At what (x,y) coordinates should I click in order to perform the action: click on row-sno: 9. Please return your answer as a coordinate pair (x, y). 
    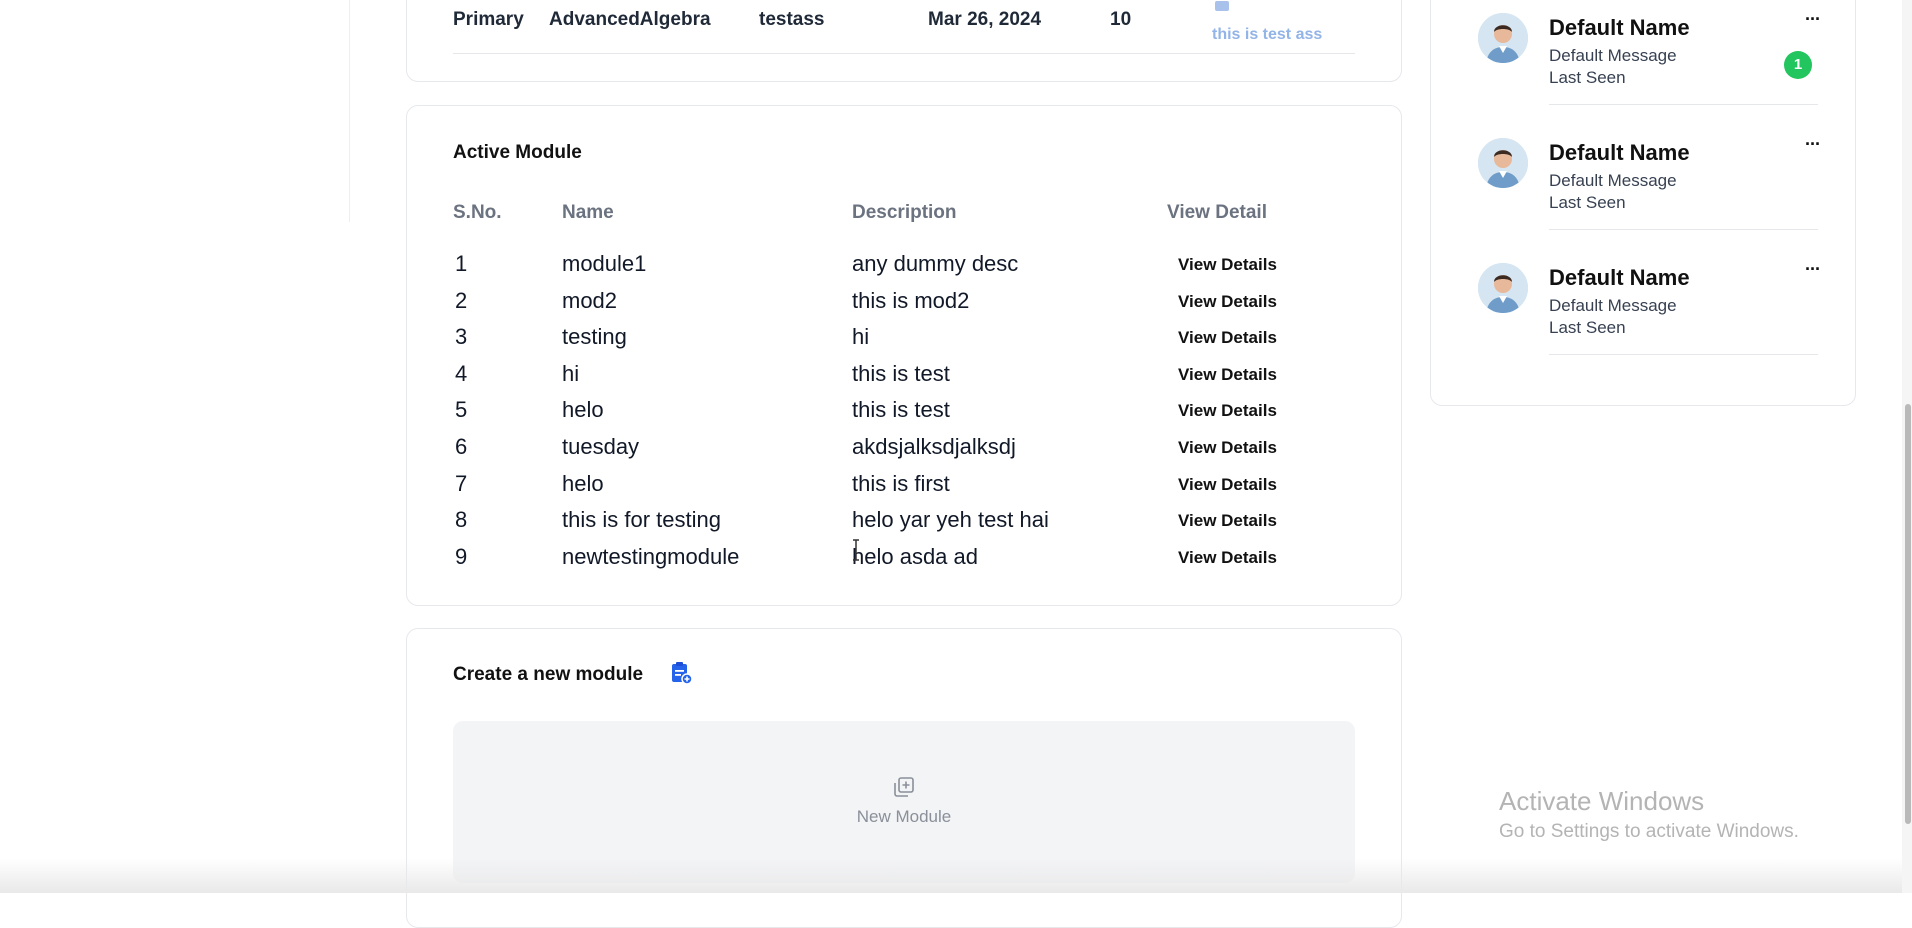
    Looking at the image, I should click on (461, 556).